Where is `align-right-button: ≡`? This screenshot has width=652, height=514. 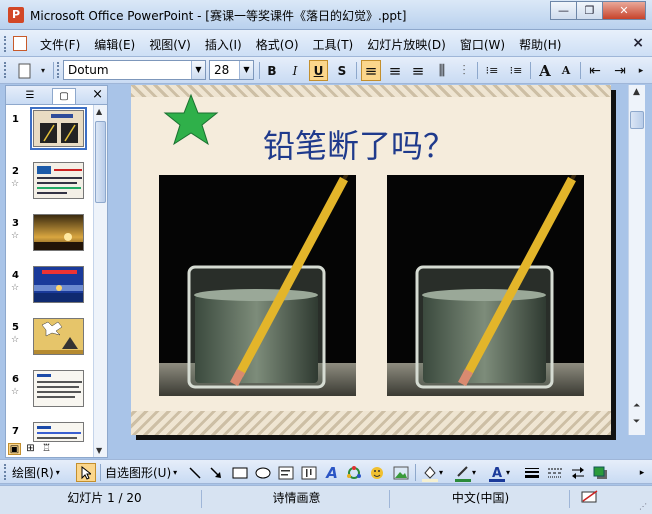 align-right-button: ≡ is located at coordinates (418, 70).